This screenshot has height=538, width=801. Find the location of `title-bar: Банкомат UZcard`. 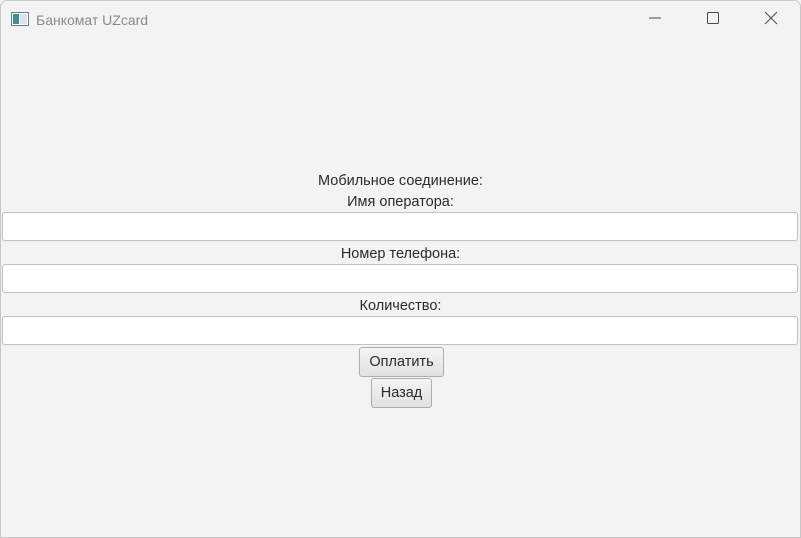

title-bar: Банкомат UZcard is located at coordinates (400, 20).